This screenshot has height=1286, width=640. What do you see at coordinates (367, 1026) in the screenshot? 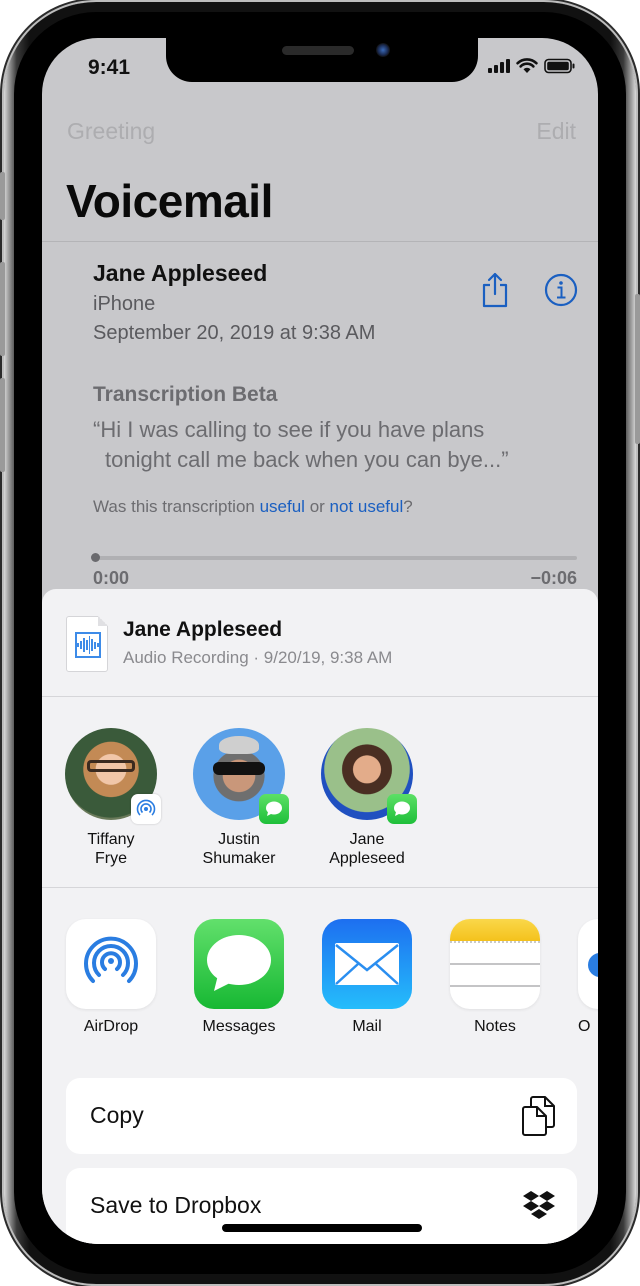
I see `app-label: Mail` at bounding box center [367, 1026].